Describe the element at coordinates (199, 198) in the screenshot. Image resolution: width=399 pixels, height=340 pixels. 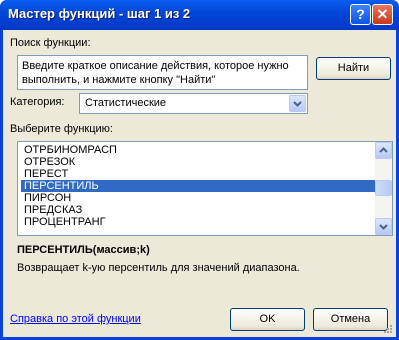
I see `list-item: ПИРСОН` at that location.